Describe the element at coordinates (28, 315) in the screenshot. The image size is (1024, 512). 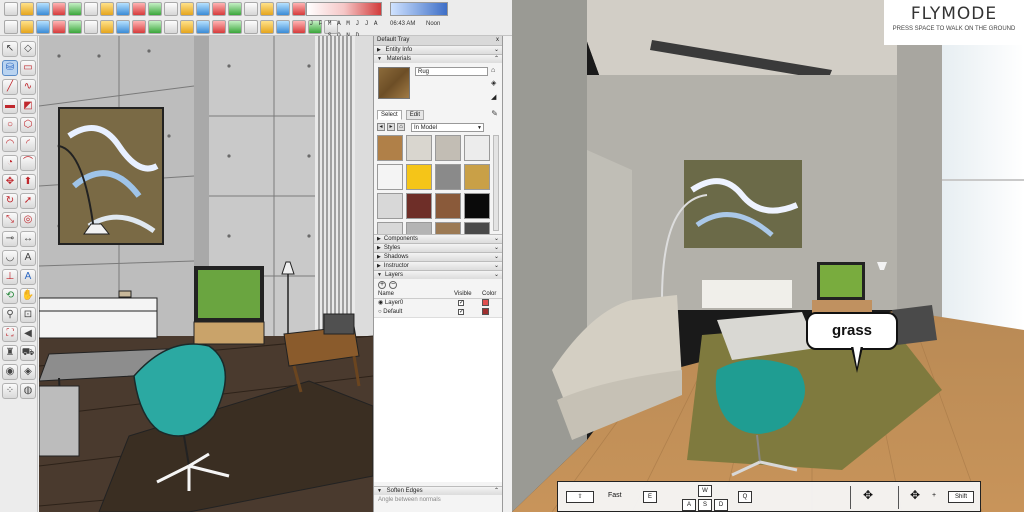
I see `zoom-window-tool-icon: ⊡` at that location.